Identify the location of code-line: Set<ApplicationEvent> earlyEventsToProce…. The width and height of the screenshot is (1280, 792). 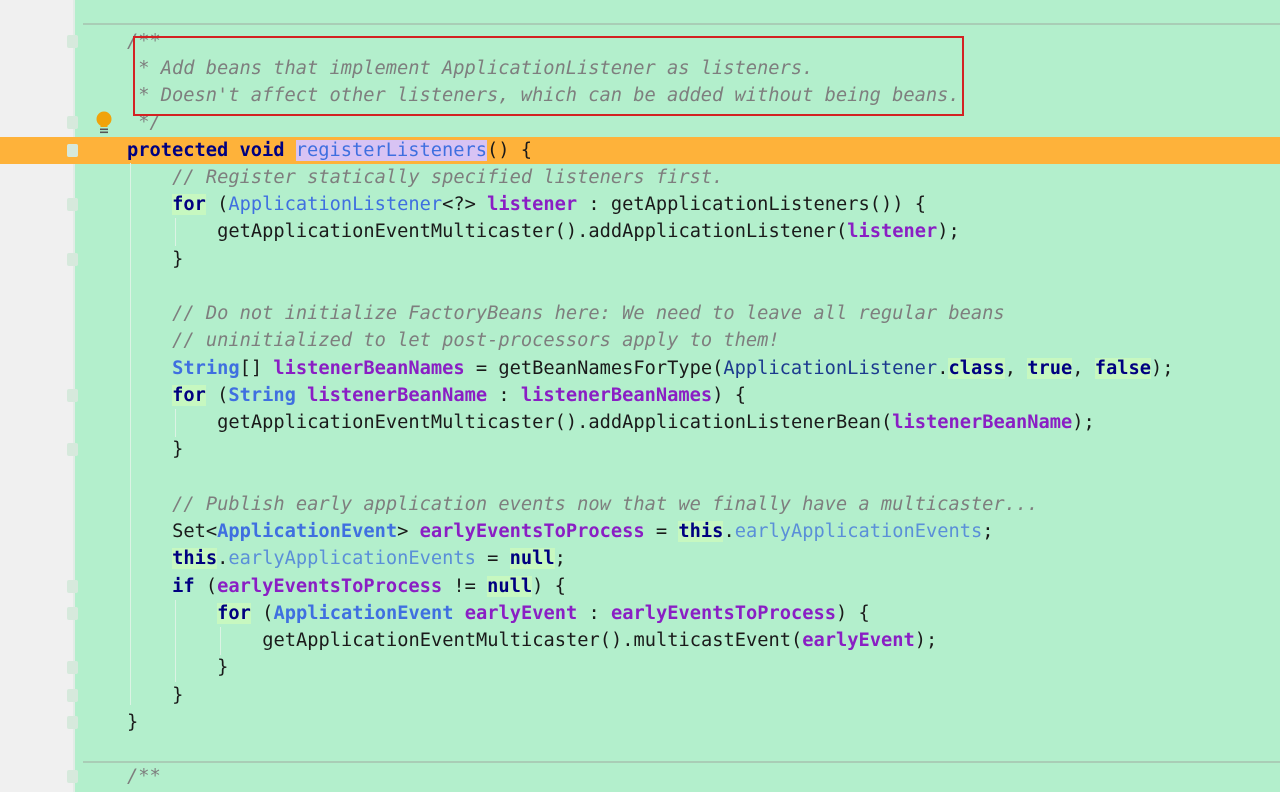
(640, 531).